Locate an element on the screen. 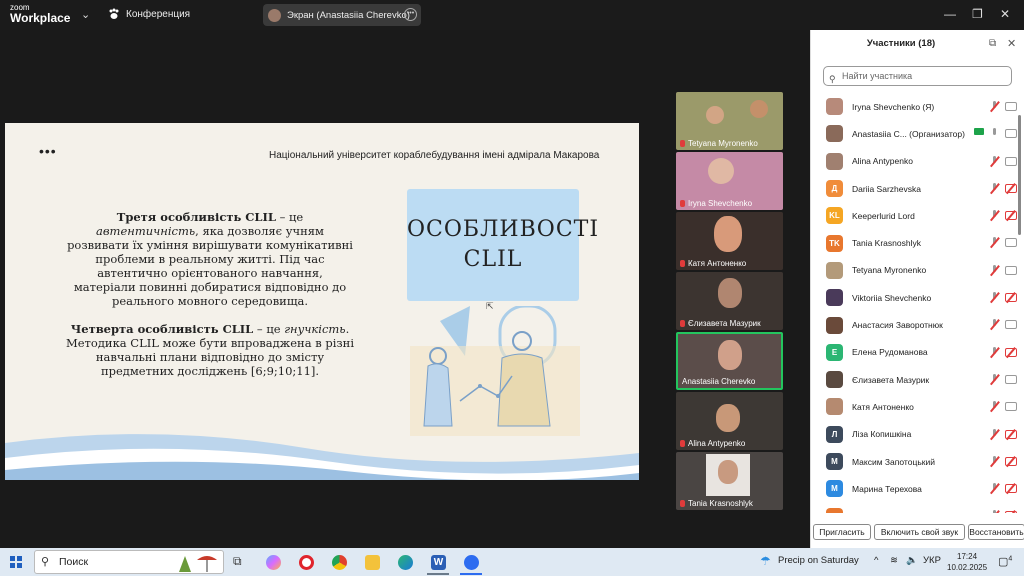 This screenshot has width=1024, height=576. word-icon: W is located at coordinates (438, 562).